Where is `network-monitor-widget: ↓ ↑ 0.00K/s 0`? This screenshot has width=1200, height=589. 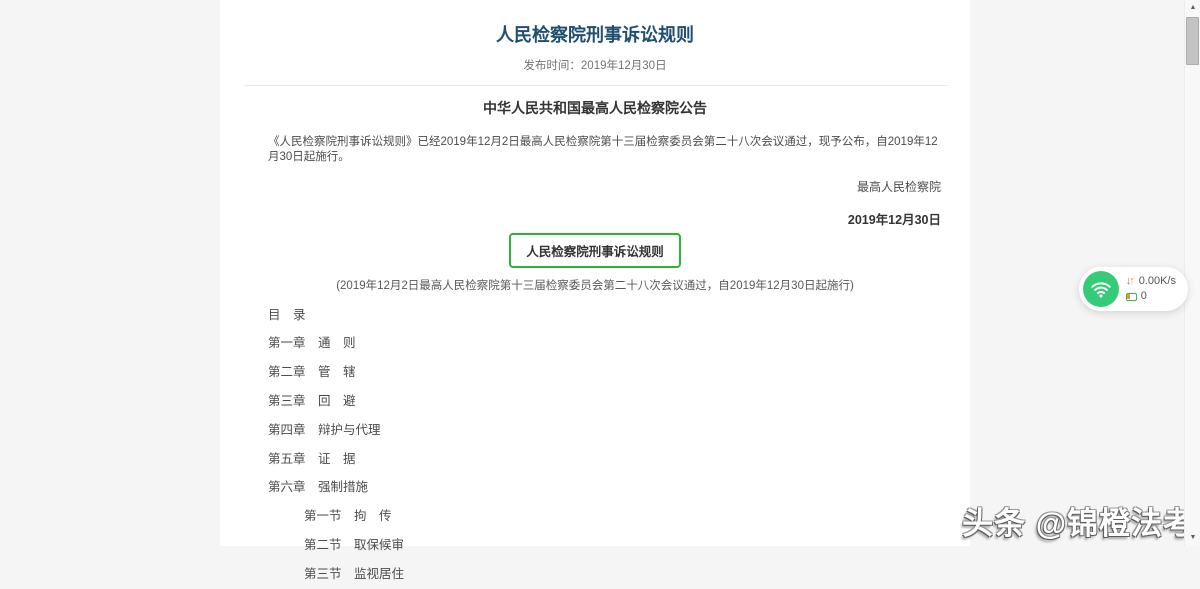
network-monitor-widget: ↓ ↑ 0.00K/s 0 is located at coordinates (1133, 289).